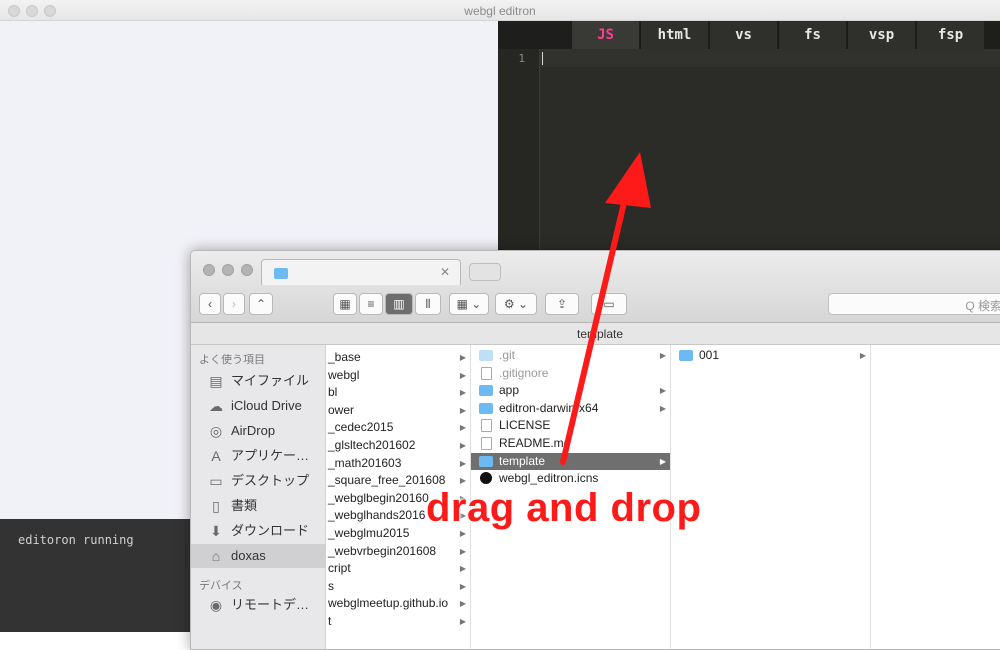 The height and width of the screenshot is (650, 1000). Describe the element at coordinates (372, 445) in the screenshot. I see `list-item-name: _glsltech201602` at that location.